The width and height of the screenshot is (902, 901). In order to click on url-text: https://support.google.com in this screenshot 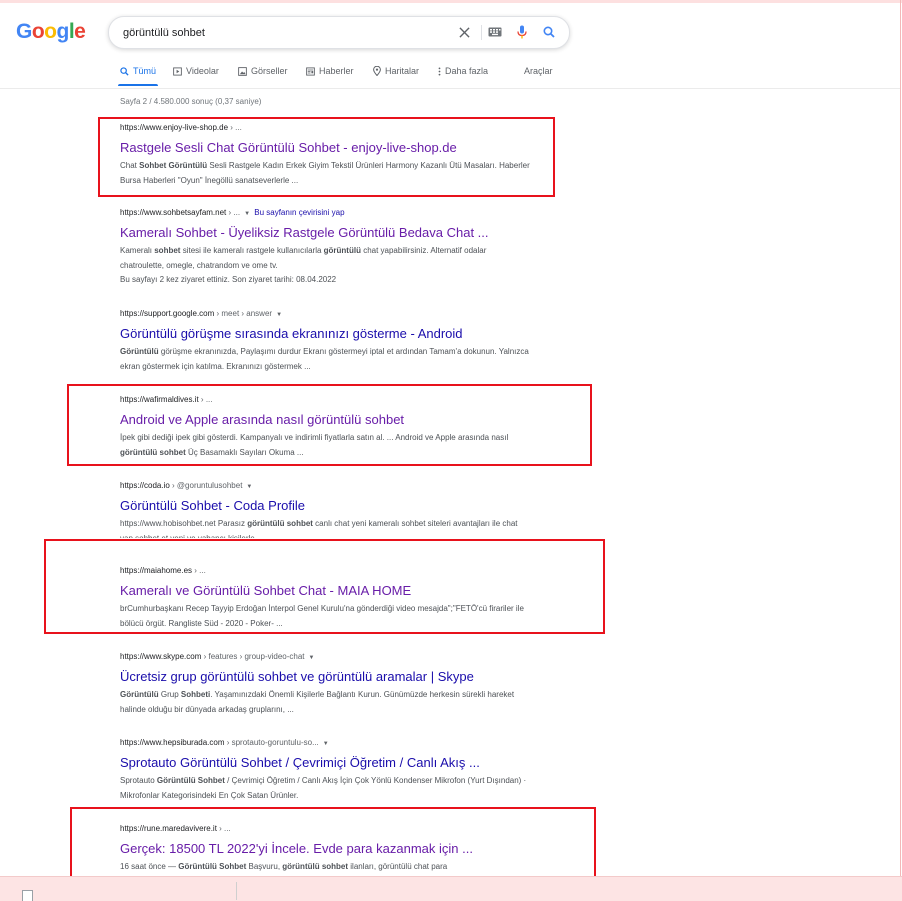, I will do `click(167, 313)`.